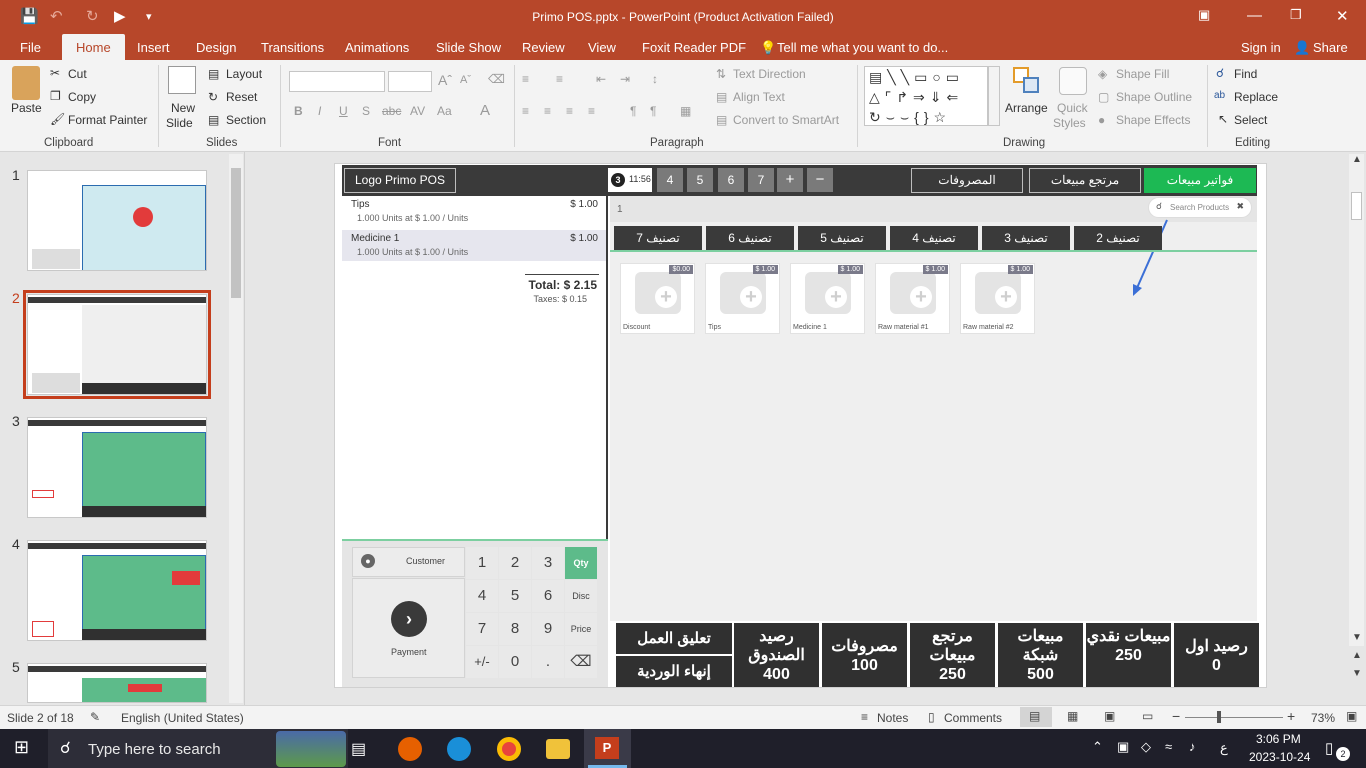  I want to click on tab-slide-show: Slide Show, so click(468, 47).